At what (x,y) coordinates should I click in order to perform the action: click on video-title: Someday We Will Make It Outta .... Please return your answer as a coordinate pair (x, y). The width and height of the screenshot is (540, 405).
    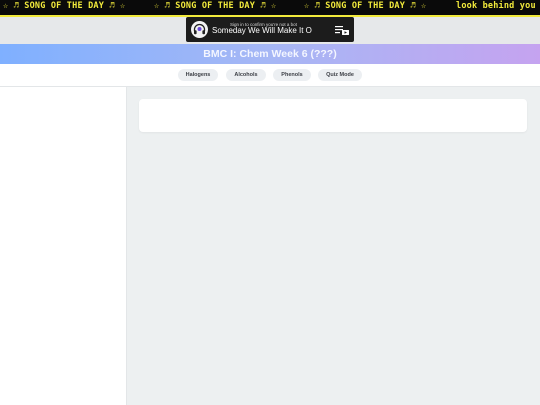
    Looking at the image, I should click on (262, 30).